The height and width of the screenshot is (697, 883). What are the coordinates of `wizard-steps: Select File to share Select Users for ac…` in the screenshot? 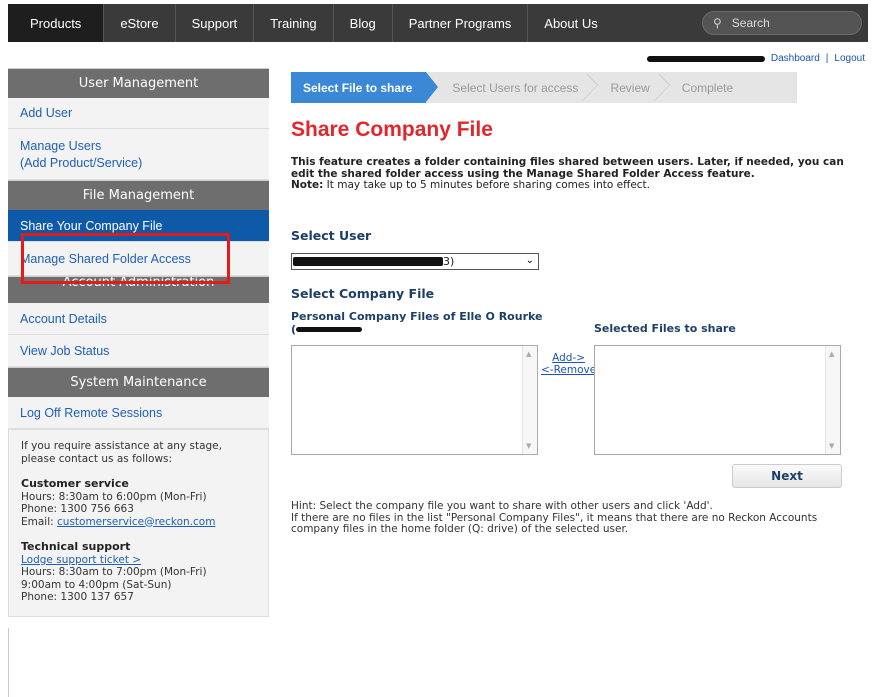 It's located at (544, 87).